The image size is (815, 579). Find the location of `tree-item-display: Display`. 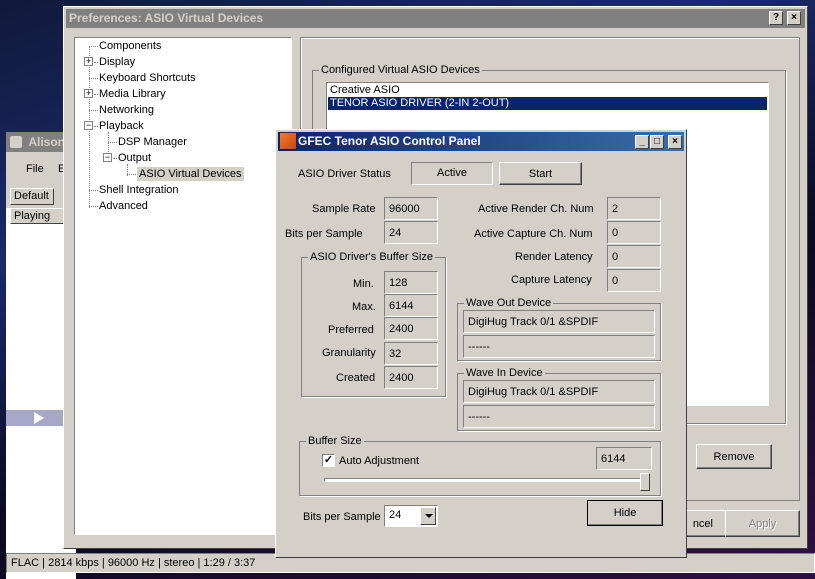

tree-item-display: Display is located at coordinates (117, 62).